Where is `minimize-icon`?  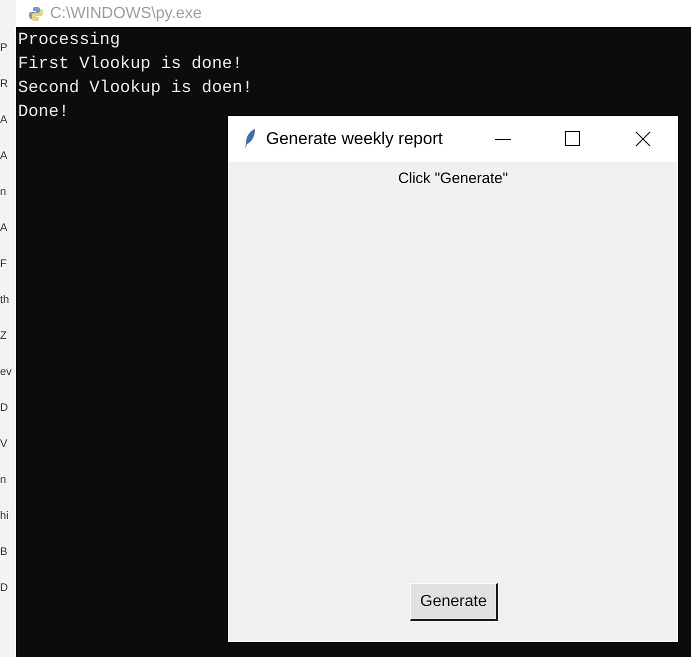 minimize-icon is located at coordinates (503, 139).